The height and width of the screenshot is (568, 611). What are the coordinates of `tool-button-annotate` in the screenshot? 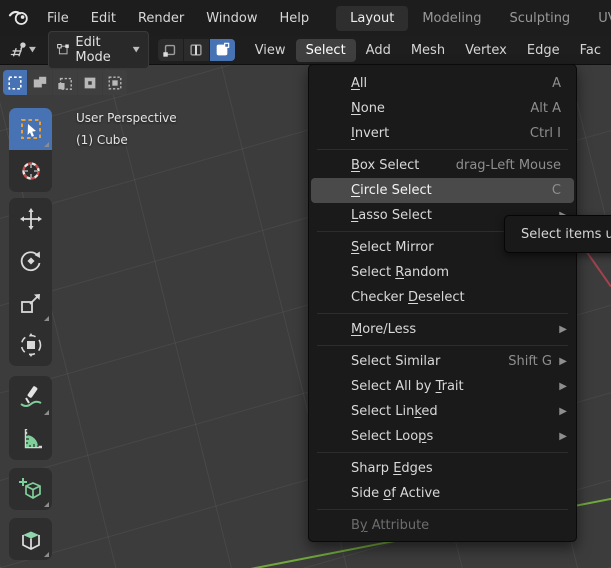 It's located at (30, 397).